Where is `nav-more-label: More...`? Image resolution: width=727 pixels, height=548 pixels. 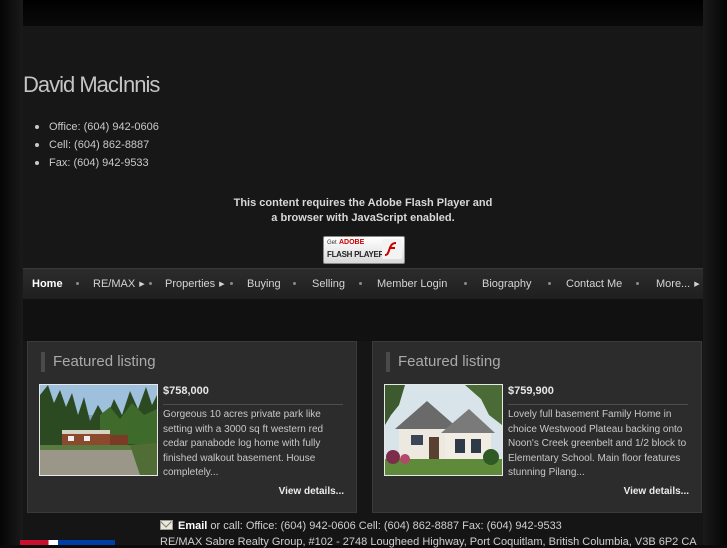 nav-more-label: More... is located at coordinates (673, 284).